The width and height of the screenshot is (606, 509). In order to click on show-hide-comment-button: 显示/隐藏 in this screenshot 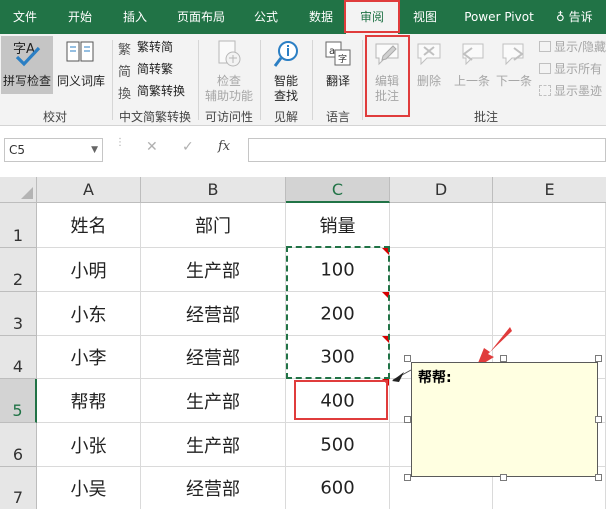, I will do `click(572, 47)`.